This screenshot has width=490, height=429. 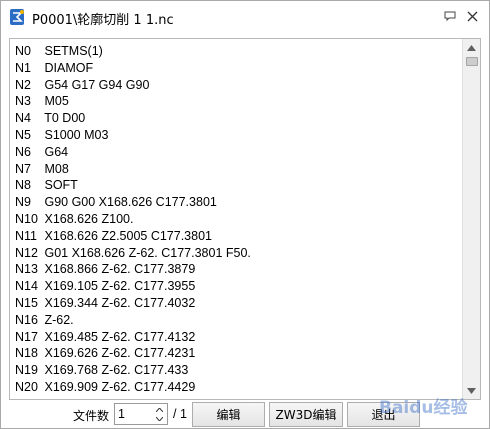 What do you see at coordinates (133, 118) in the screenshot?
I see `code-line: N4 T0 D00` at bounding box center [133, 118].